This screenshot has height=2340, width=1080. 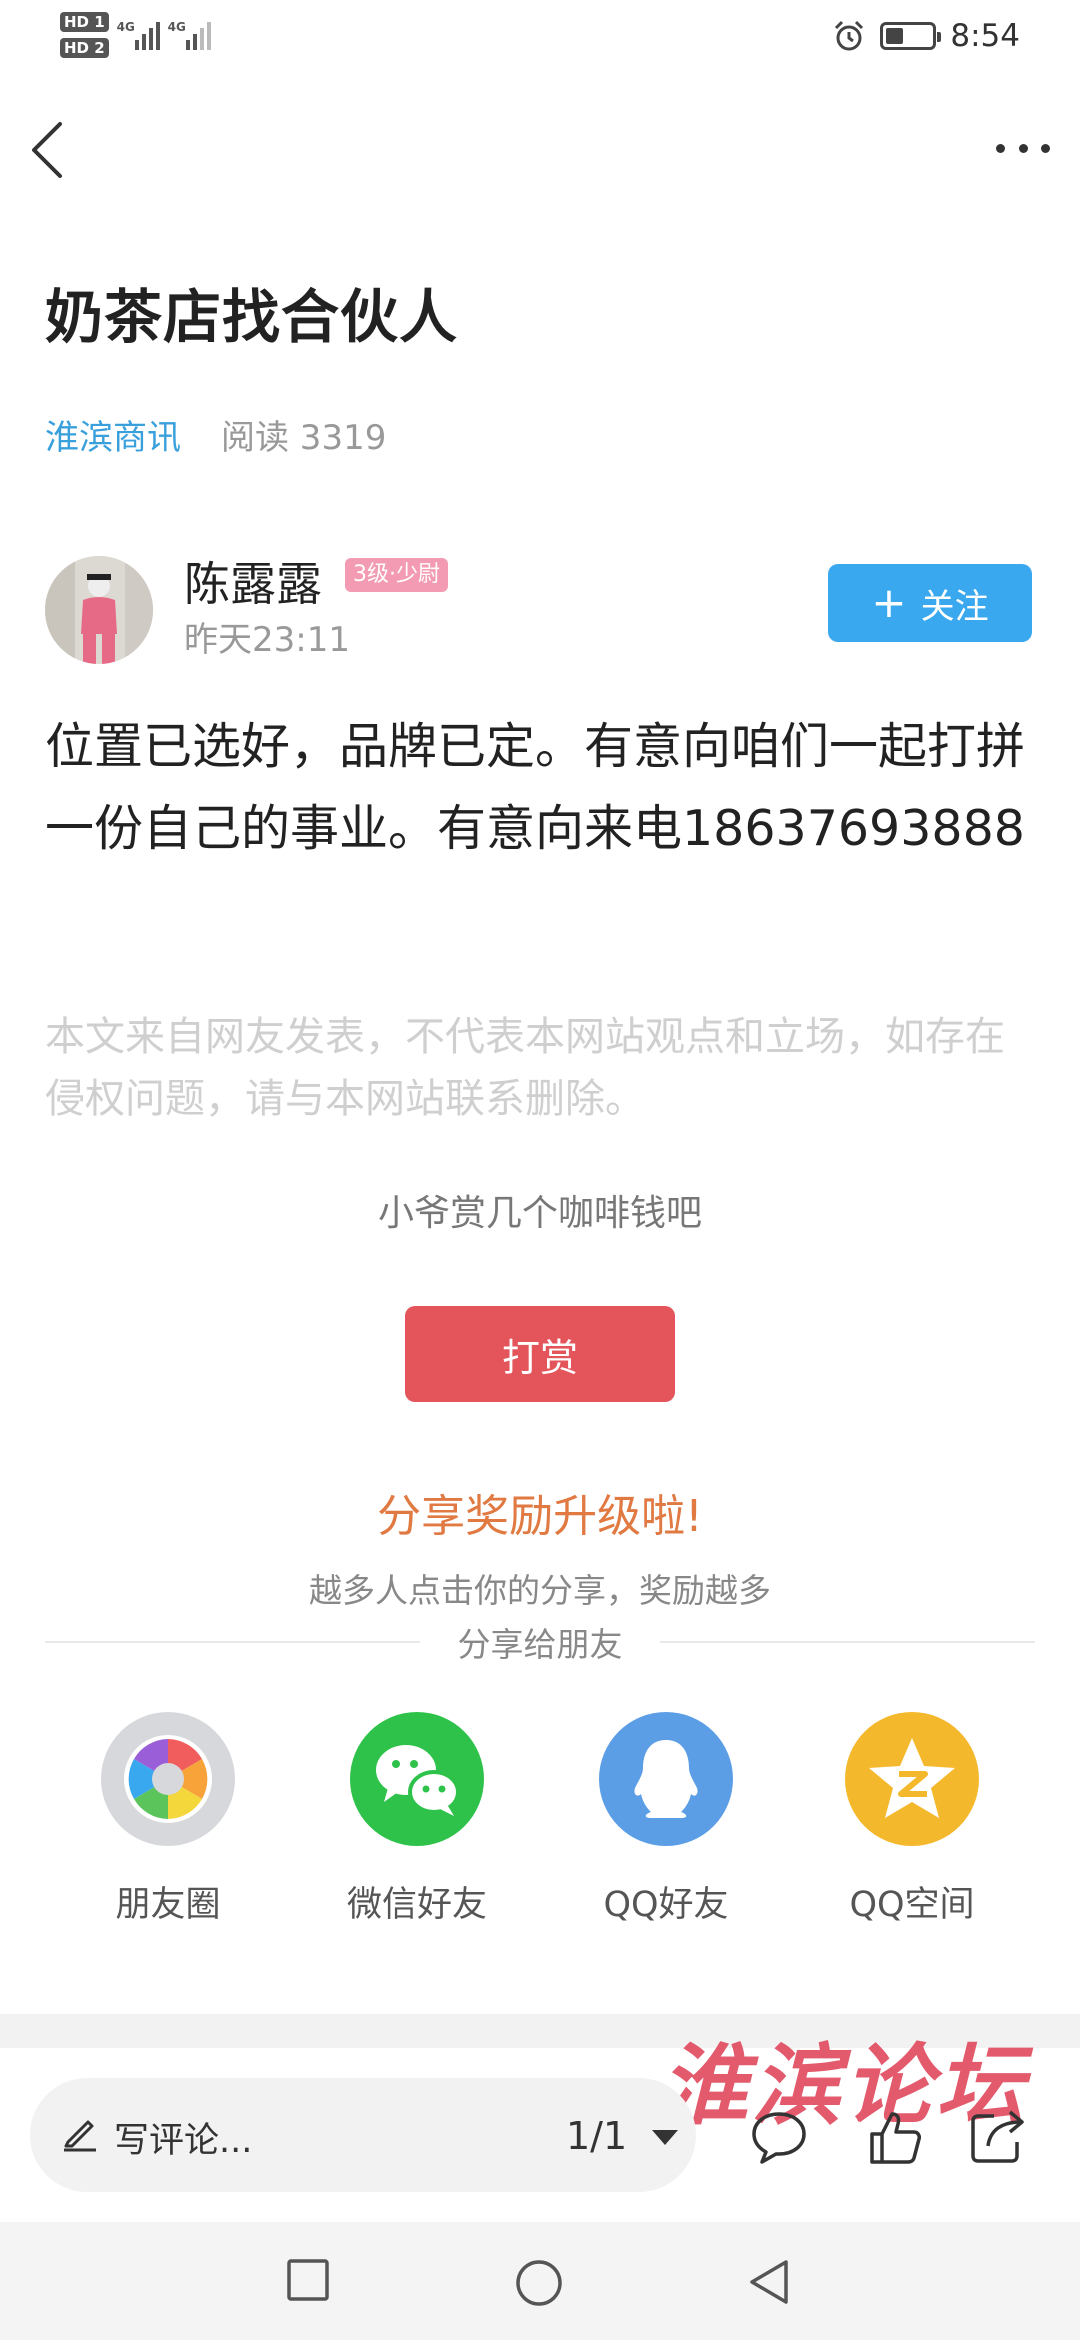 What do you see at coordinates (889, 602) in the screenshot?
I see `plus-icon: +` at bounding box center [889, 602].